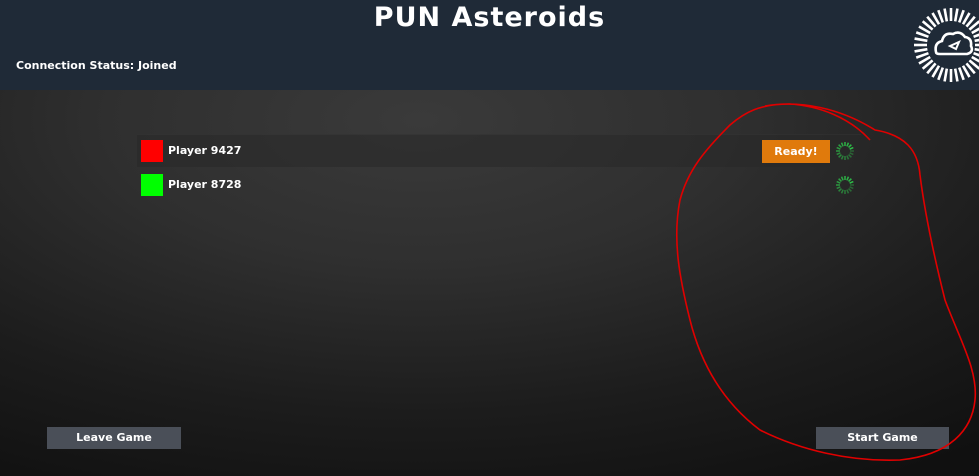 The height and width of the screenshot is (476, 979). What do you see at coordinates (499, 185) in the screenshot?
I see `player-row: Player 8728` at bounding box center [499, 185].